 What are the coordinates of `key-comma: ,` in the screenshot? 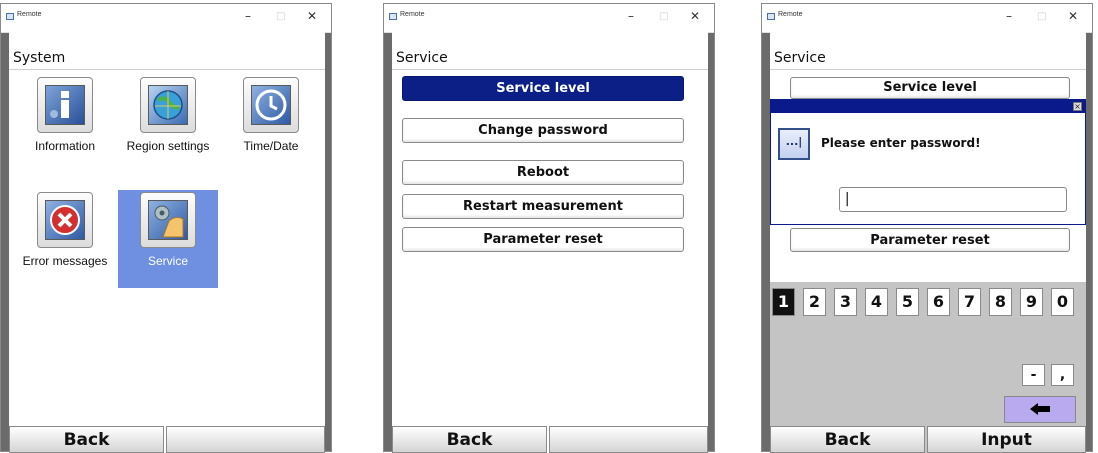 It's located at (1062, 375).